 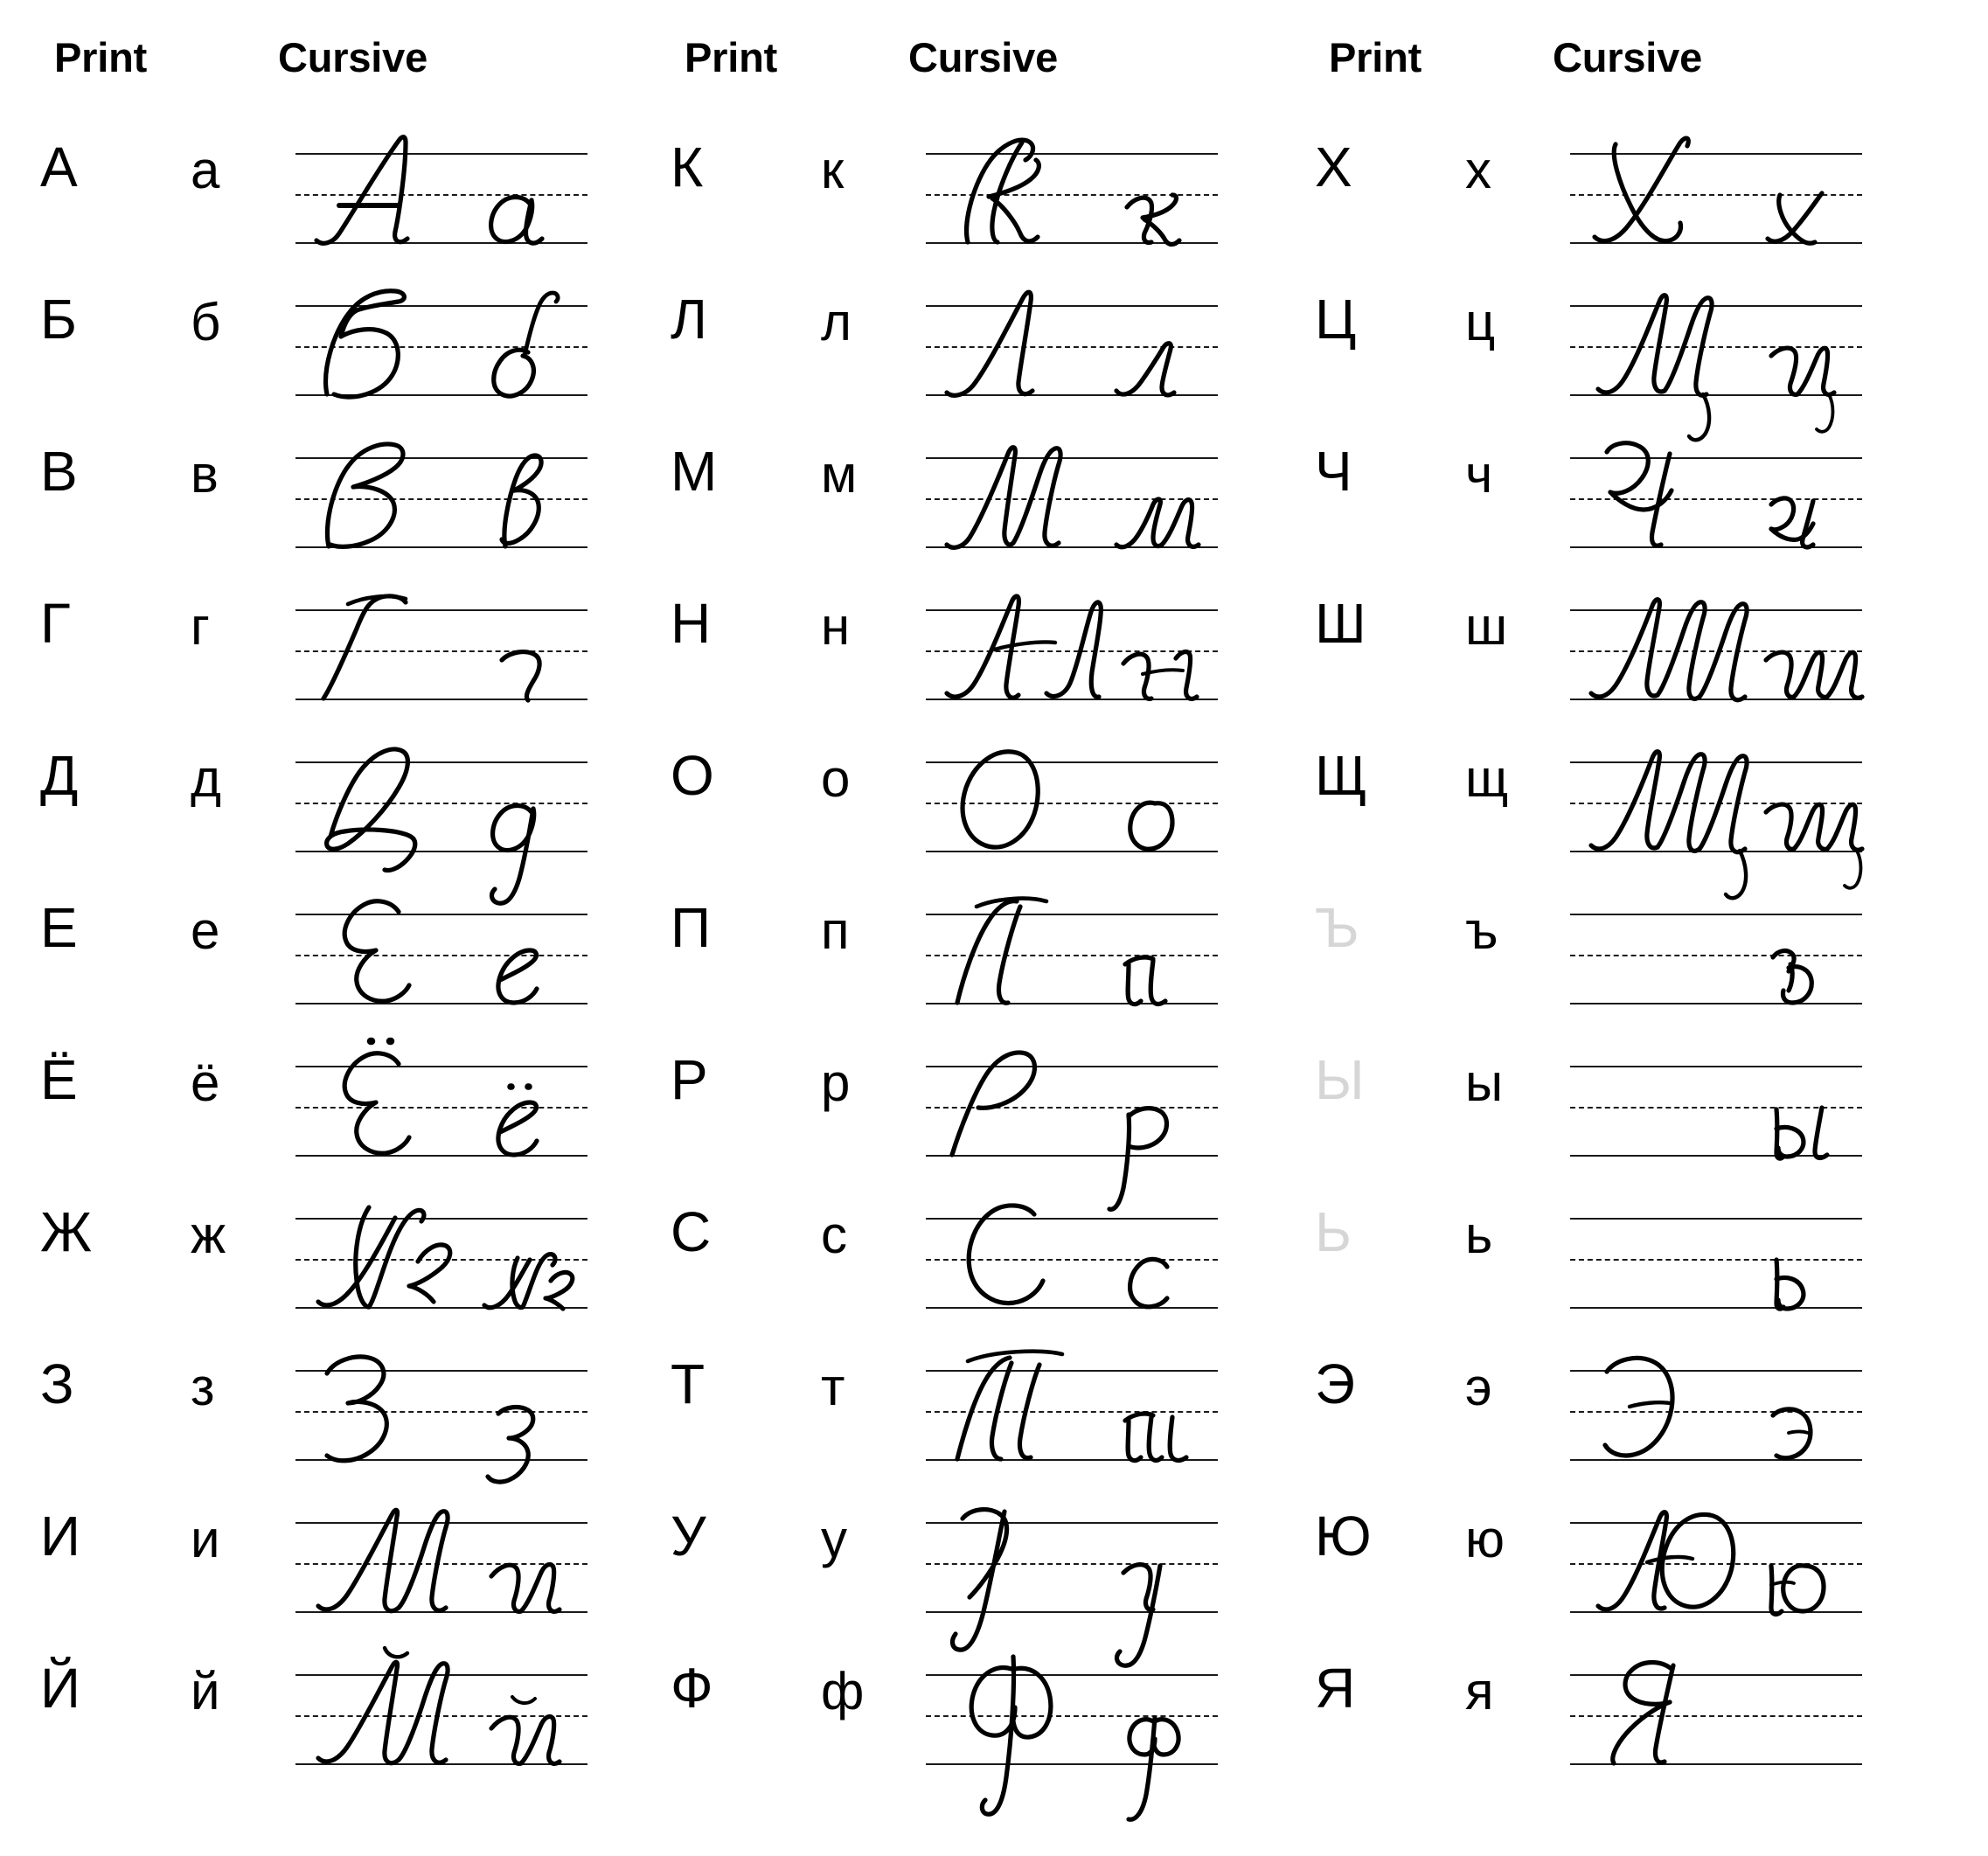 What do you see at coordinates (833, 1387) in the screenshot?
I see `print-lowercase-letter: т` at bounding box center [833, 1387].